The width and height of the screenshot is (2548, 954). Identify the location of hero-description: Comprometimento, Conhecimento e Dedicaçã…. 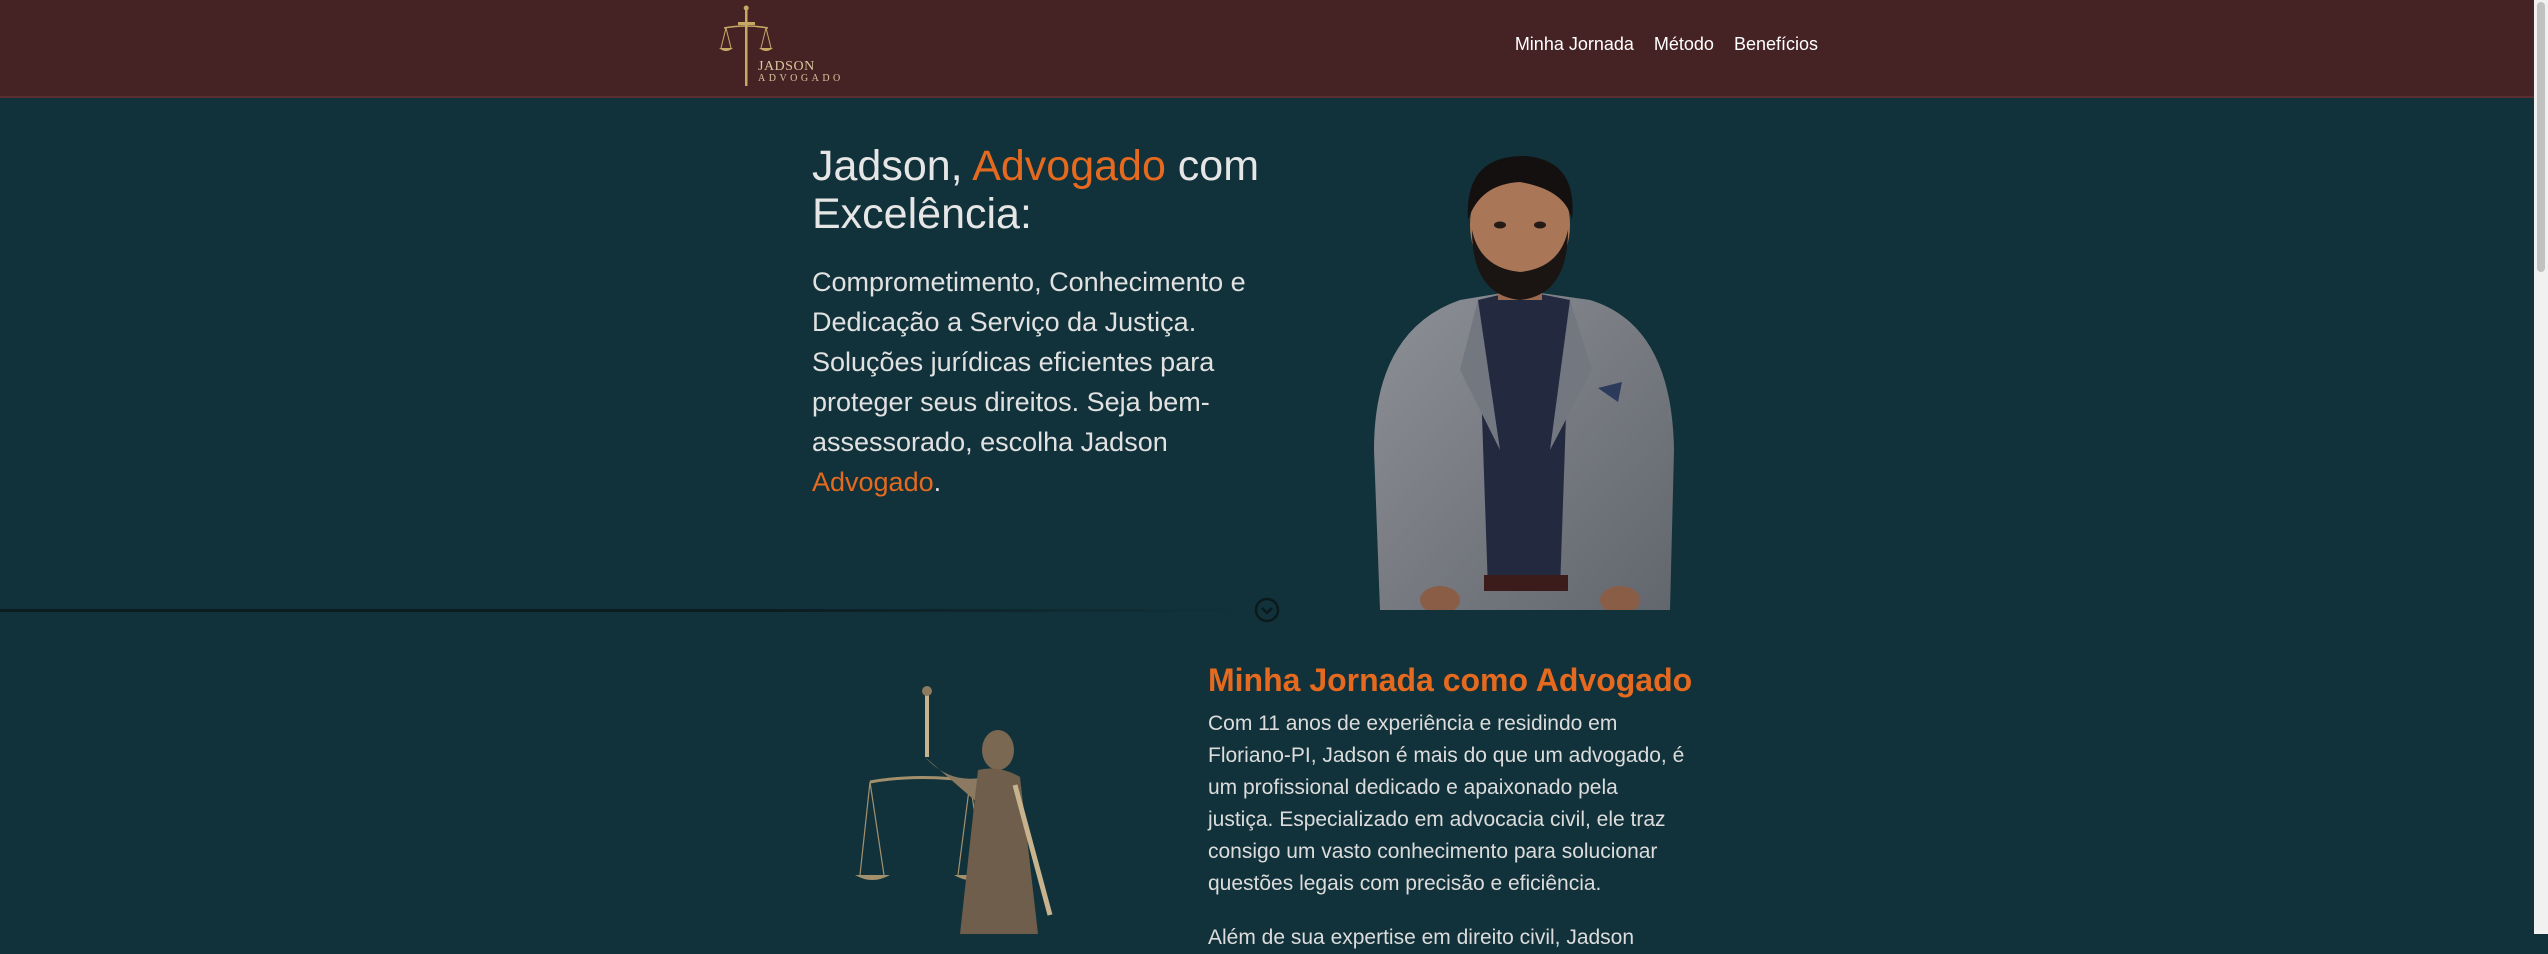
(1047, 382).